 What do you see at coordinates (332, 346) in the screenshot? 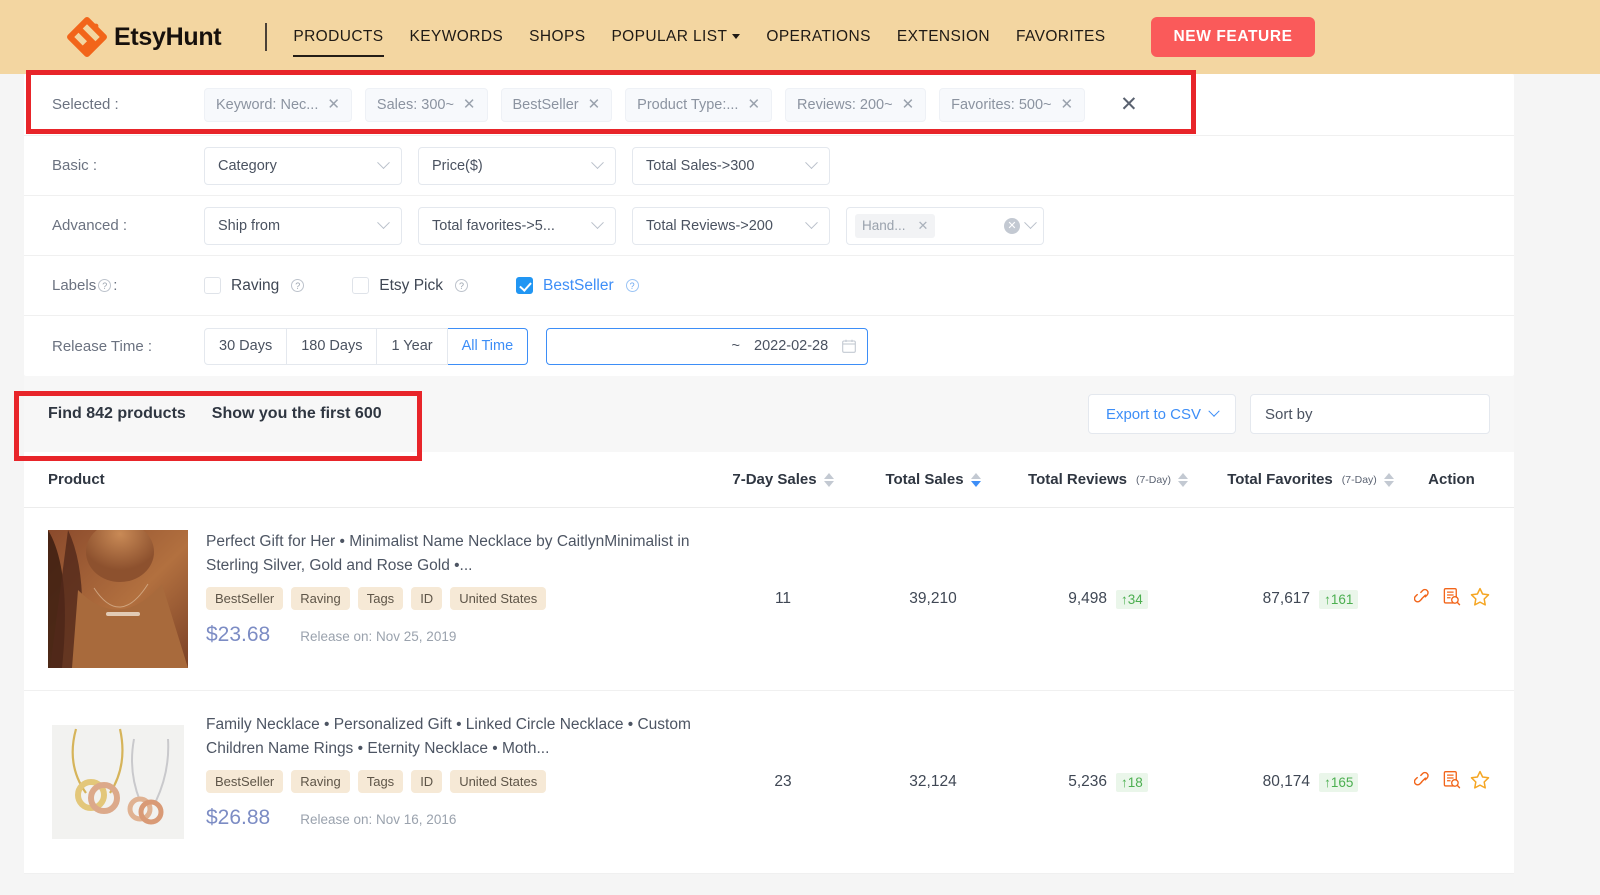
I see `release-180-days-button: 180 Days` at bounding box center [332, 346].